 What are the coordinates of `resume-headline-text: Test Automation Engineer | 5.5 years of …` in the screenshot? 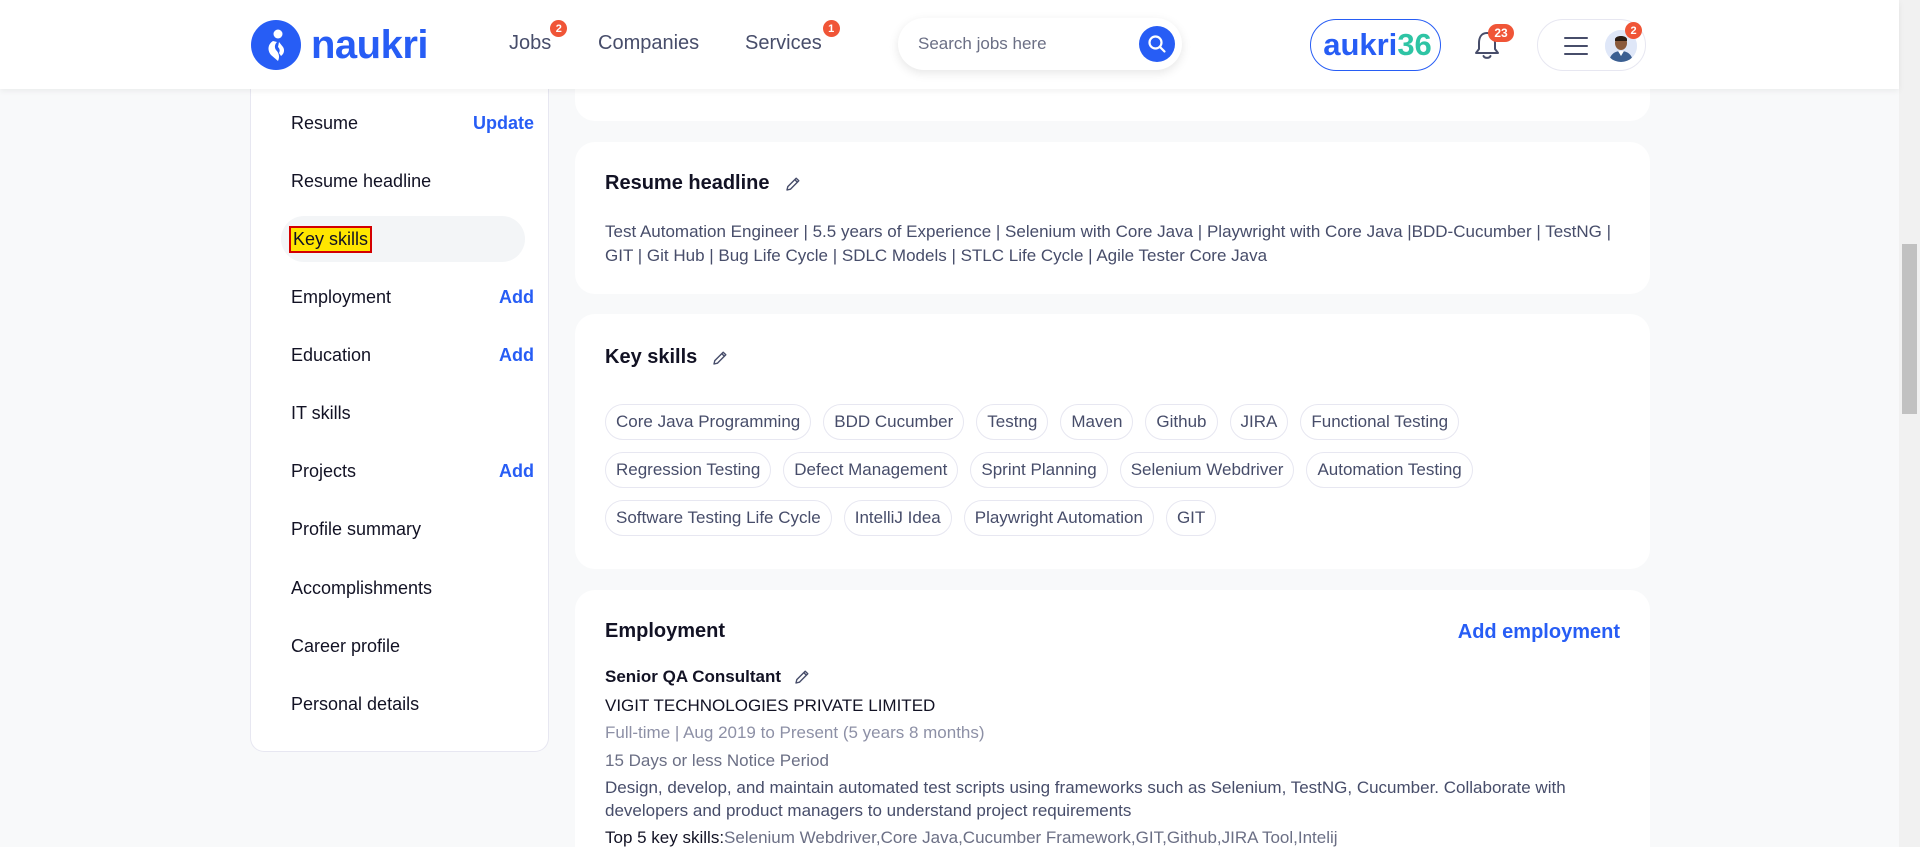 It's located at (1108, 243).